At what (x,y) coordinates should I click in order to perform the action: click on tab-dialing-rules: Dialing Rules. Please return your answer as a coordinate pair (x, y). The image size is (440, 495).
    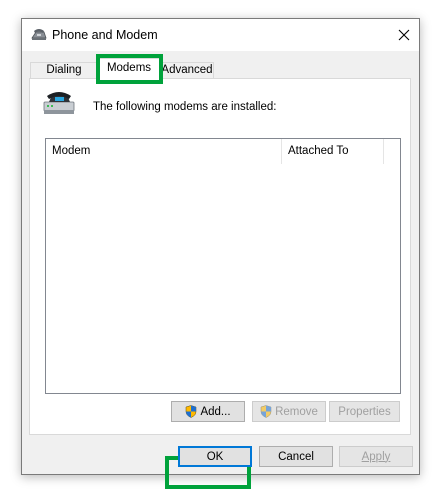
    Looking at the image, I should click on (64, 76).